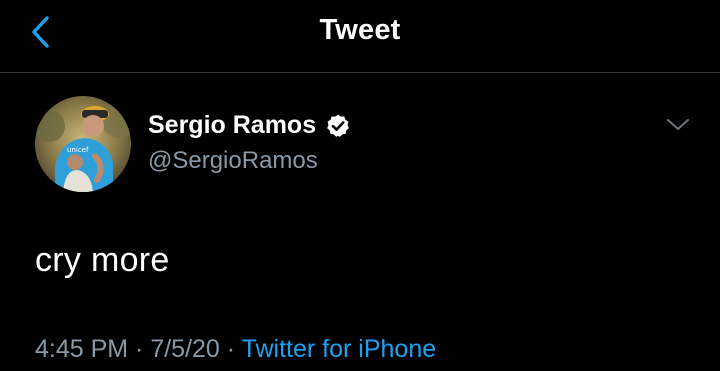 This screenshot has width=720, height=371. I want to click on tweet-options-button, so click(678, 127).